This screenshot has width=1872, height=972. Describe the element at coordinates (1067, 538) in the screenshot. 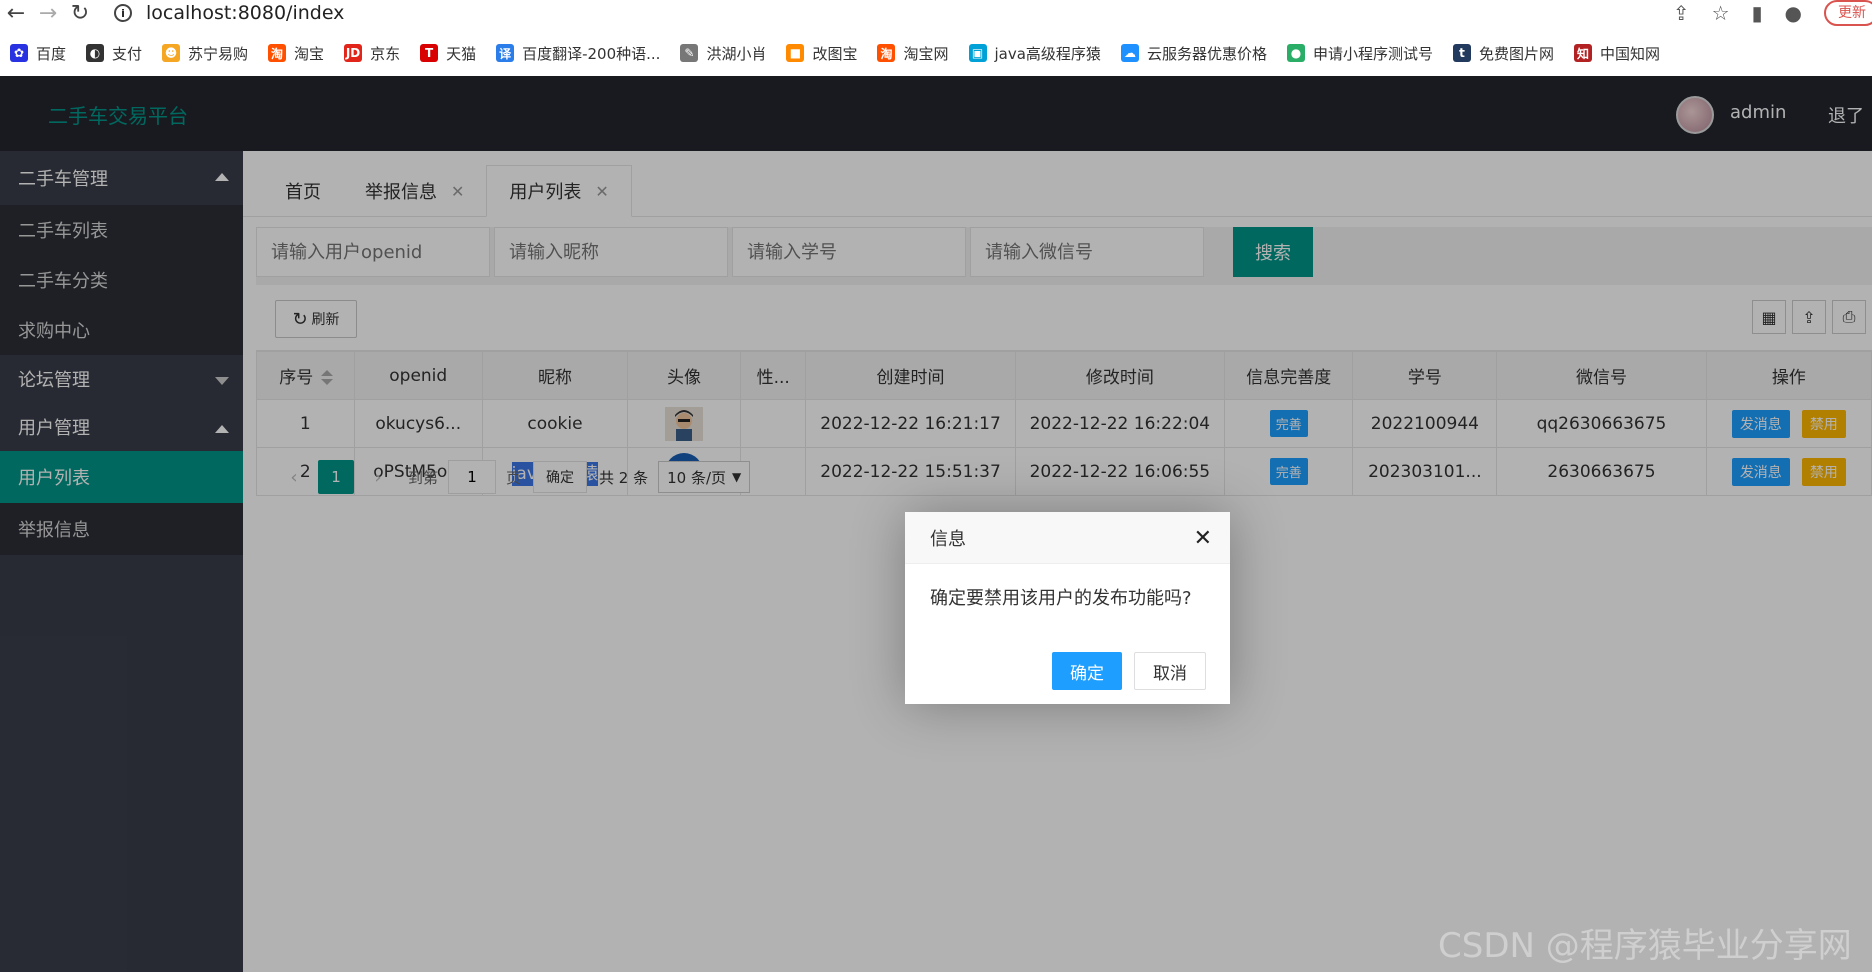

I see `dialog-title: 信息` at that location.